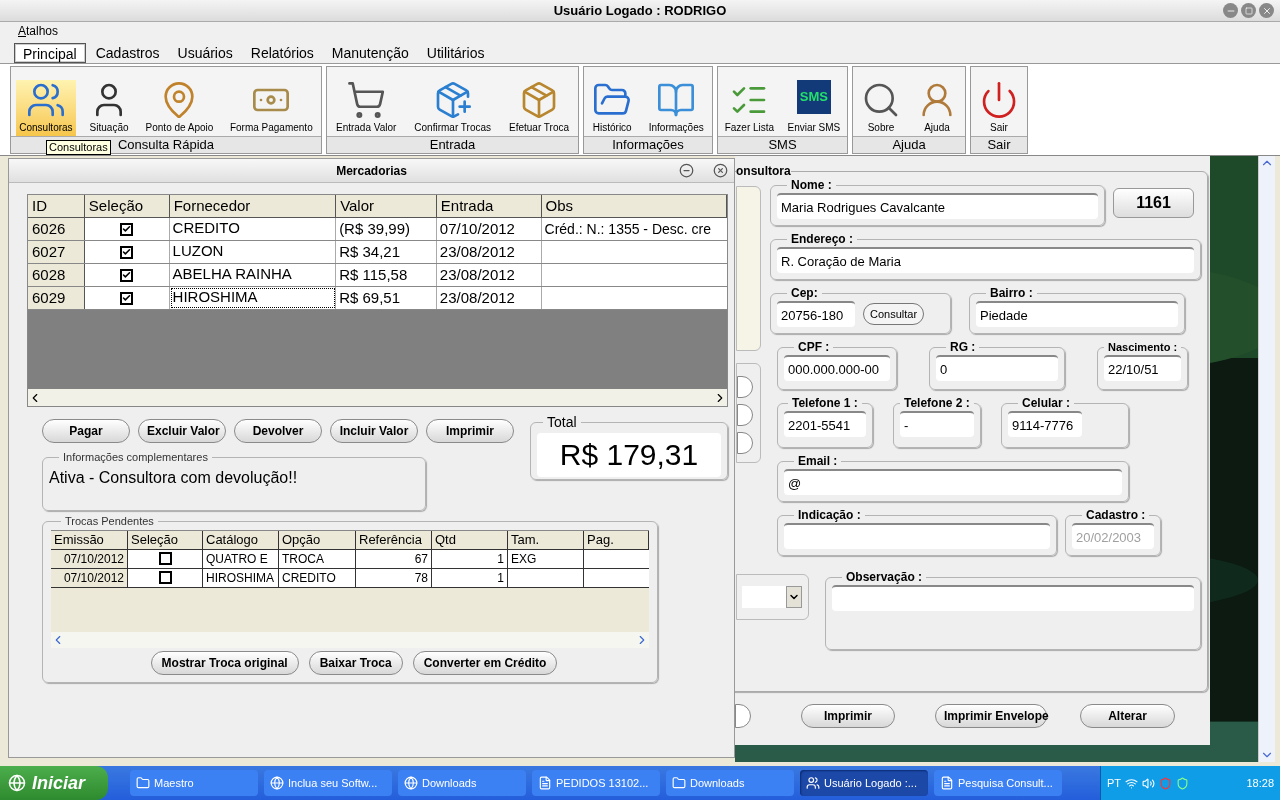 This screenshot has width=1280, height=800. I want to click on text-field: 0, so click(997, 368).